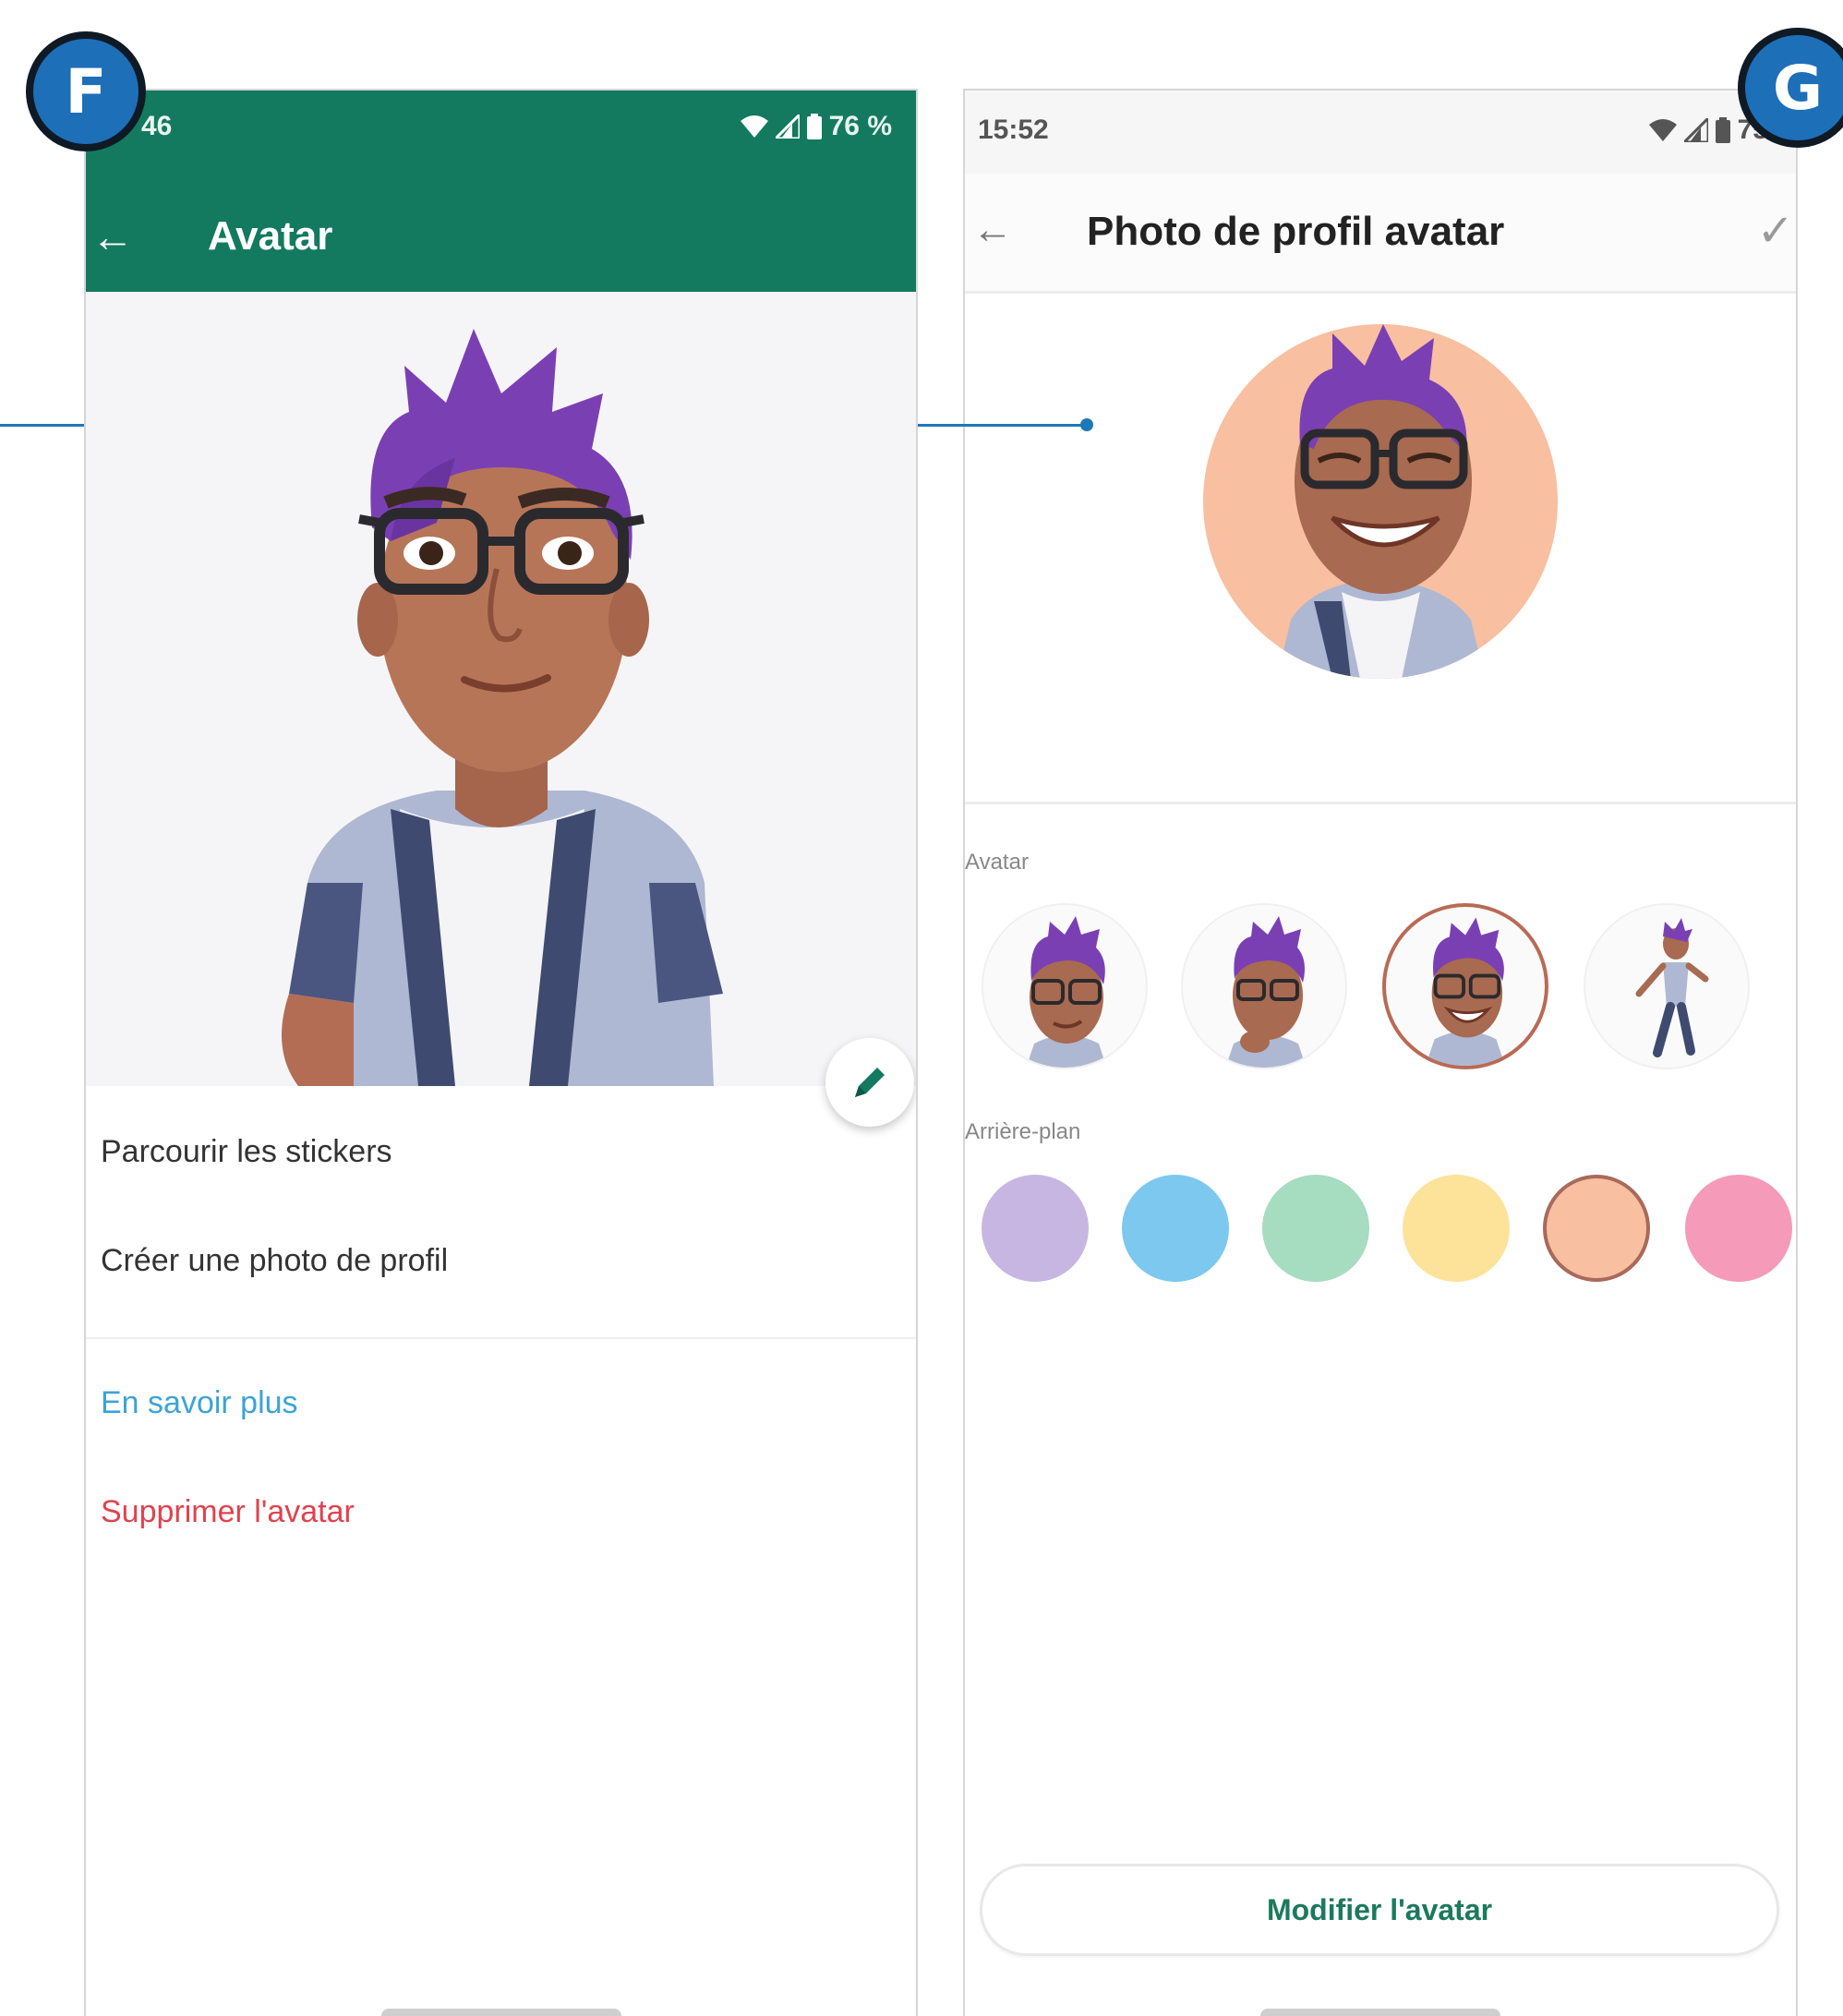 This screenshot has width=1843, height=2016. I want to click on pencil-icon, so click(870, 1082).